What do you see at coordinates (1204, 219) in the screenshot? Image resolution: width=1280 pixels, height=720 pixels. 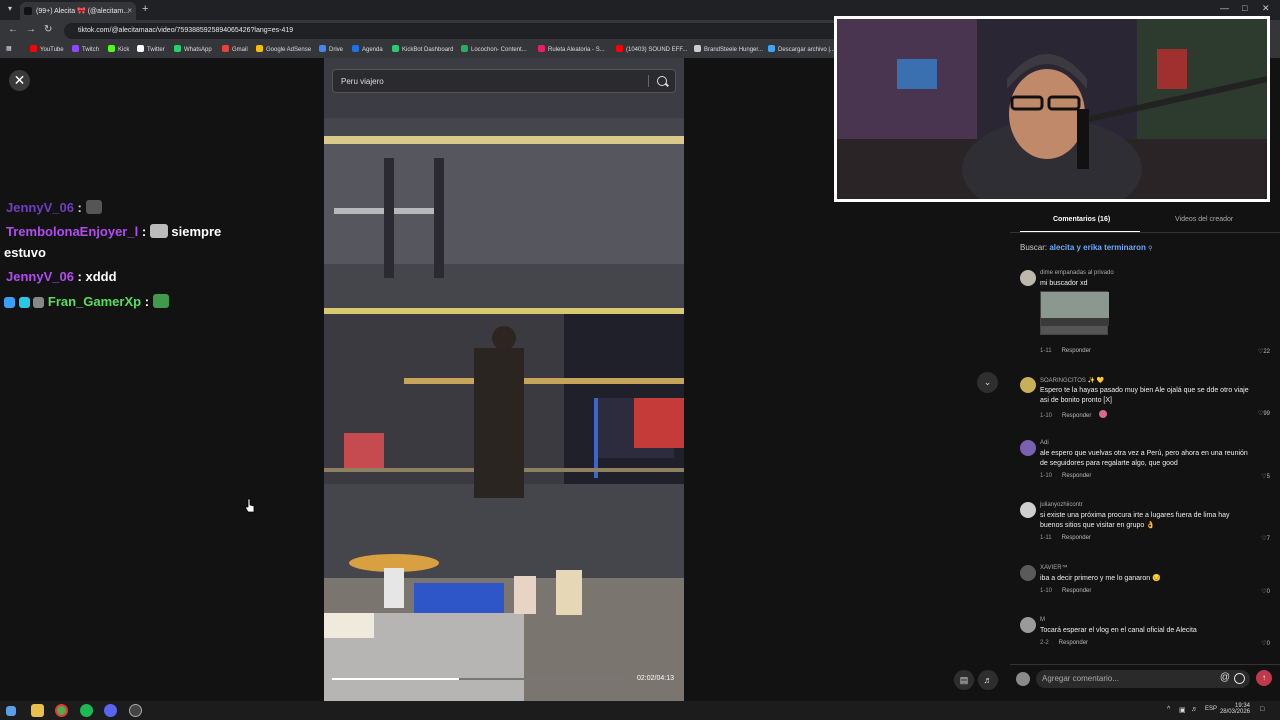 I see `tab-creator-videos: Videos del creador` at bounding box center [1204, 219].